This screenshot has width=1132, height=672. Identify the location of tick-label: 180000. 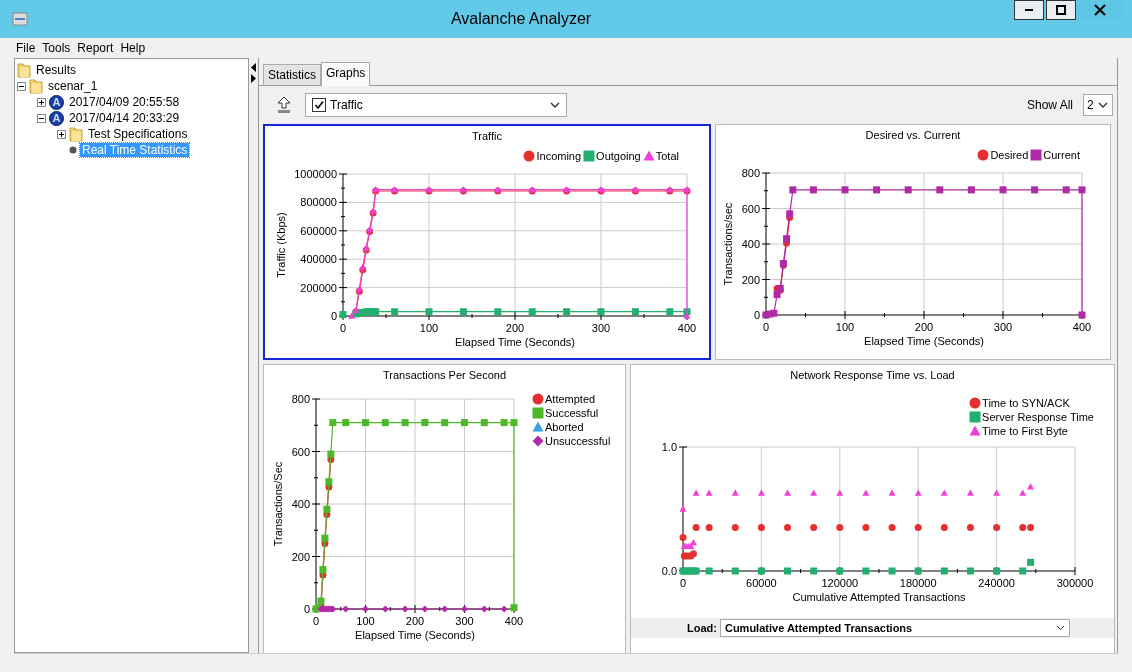
(918, 583).